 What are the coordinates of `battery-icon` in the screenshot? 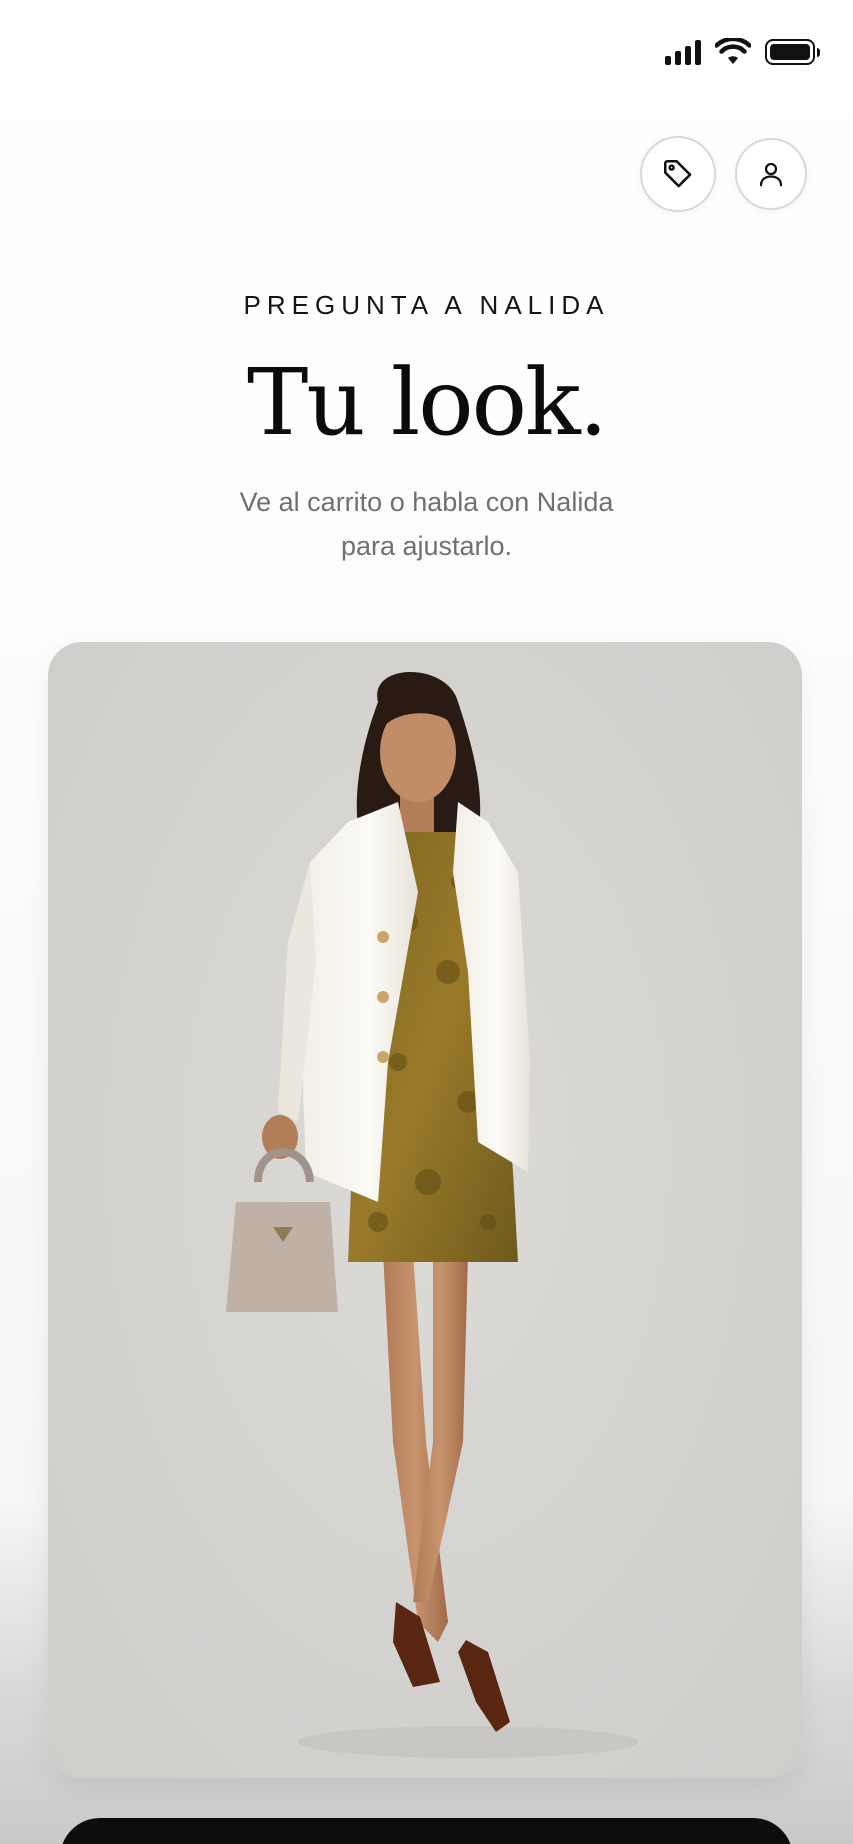 It's located at (792, 52).